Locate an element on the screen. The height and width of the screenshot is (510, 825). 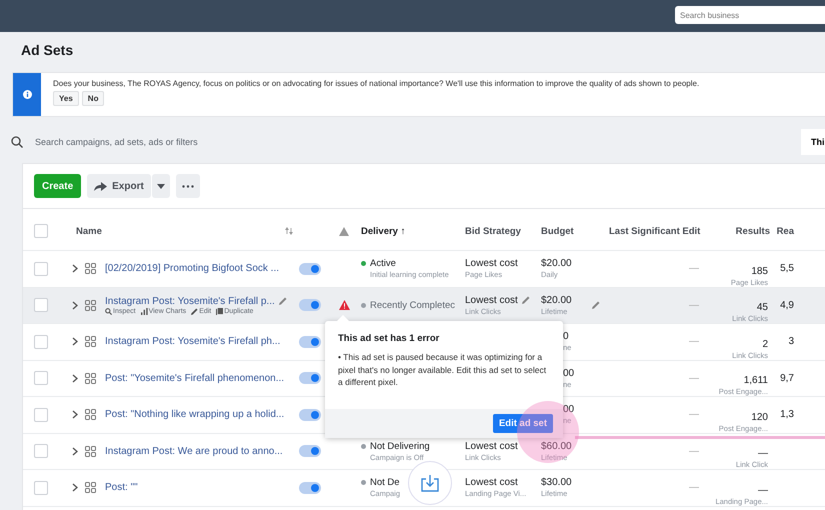
more-button is located at coordinates (188, 186).